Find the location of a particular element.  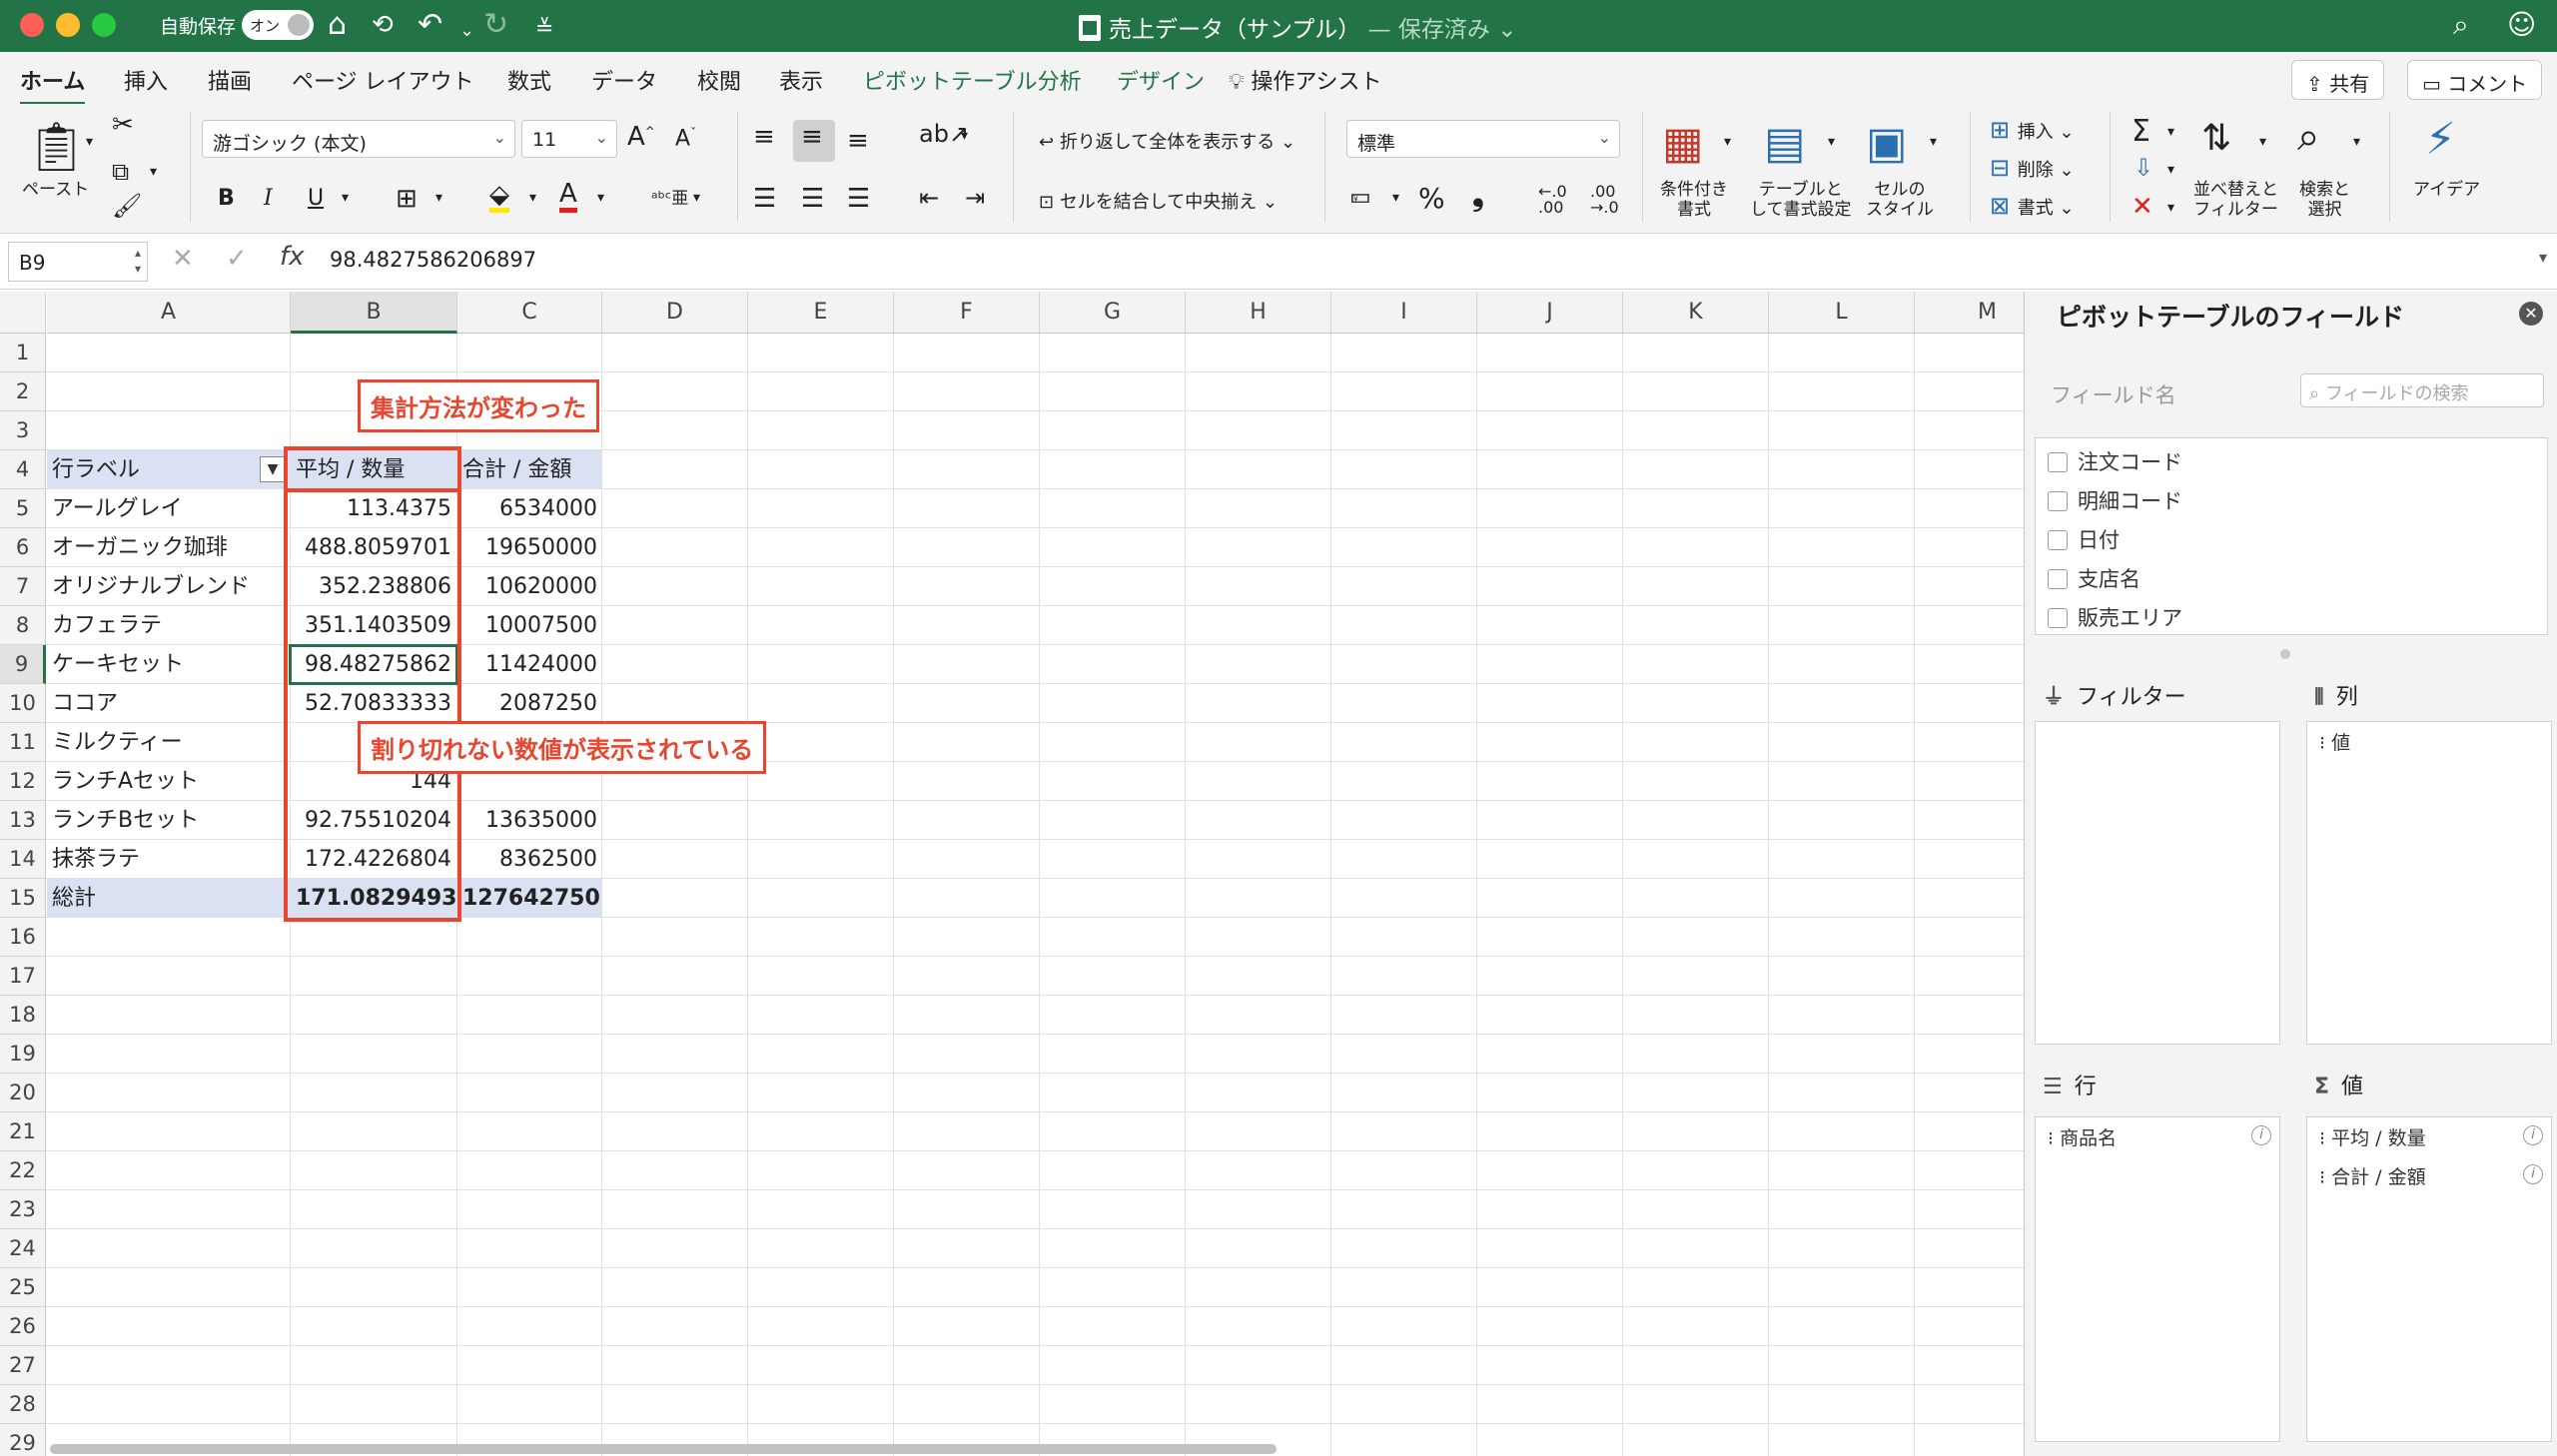

row-header-22: 22 is located at coordinates (23, 1170).